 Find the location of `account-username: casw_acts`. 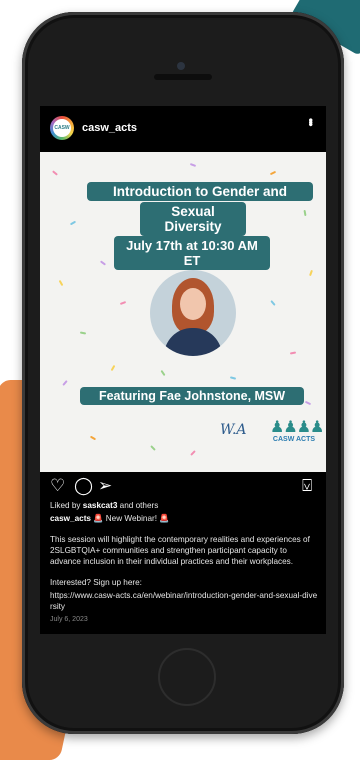

account-username: casw_acts is located at coordinates (109, 128).